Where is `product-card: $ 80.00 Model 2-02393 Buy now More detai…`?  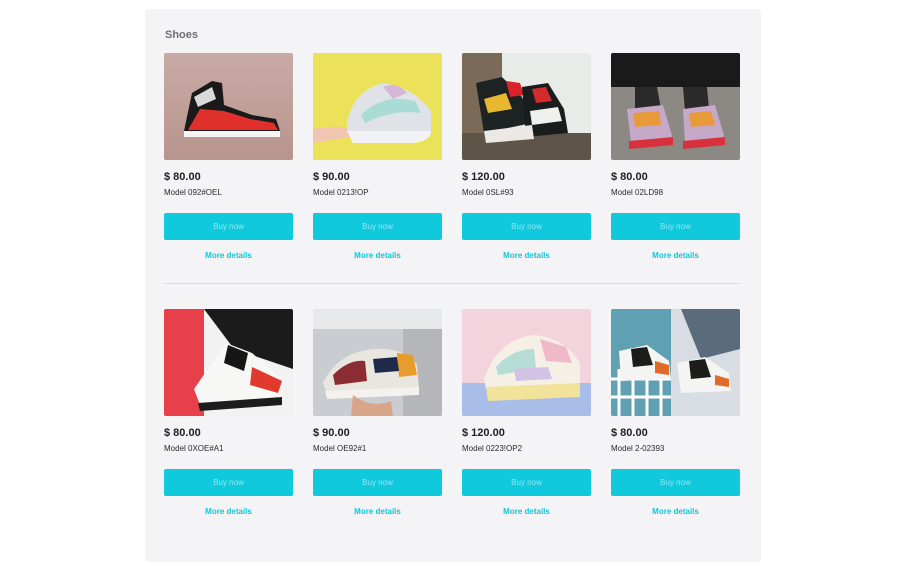
product-card: $ 80.00 Model 2-02393 Buy now More detai… is located at coordinates (675, 412).